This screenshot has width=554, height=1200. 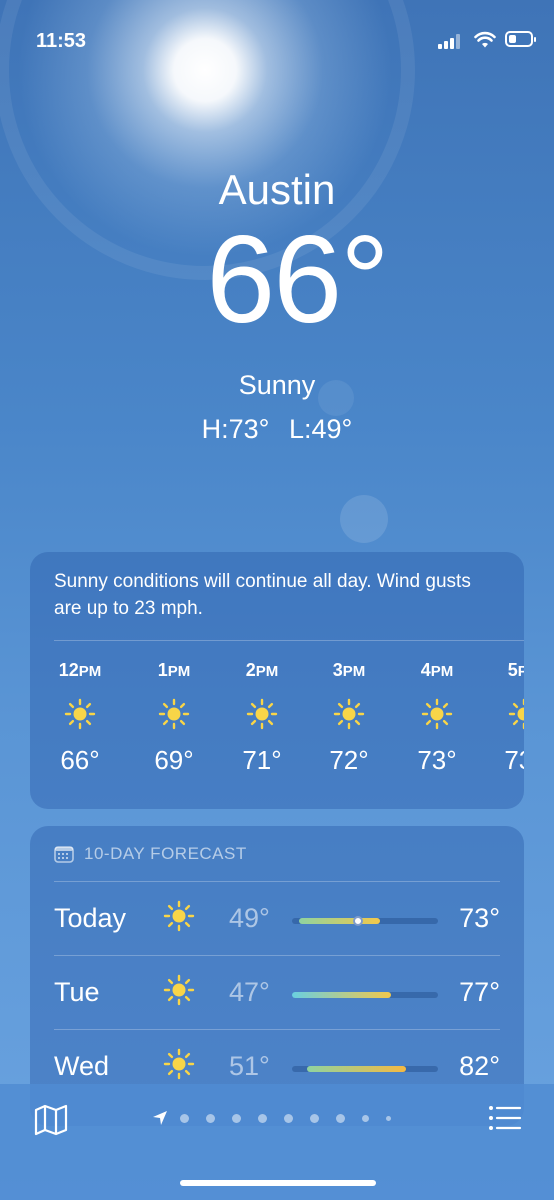 What do you see at coordinates (249, 918) in the screenshot?
I see `forecast-low: 49°` at bounding box center [249, 918].